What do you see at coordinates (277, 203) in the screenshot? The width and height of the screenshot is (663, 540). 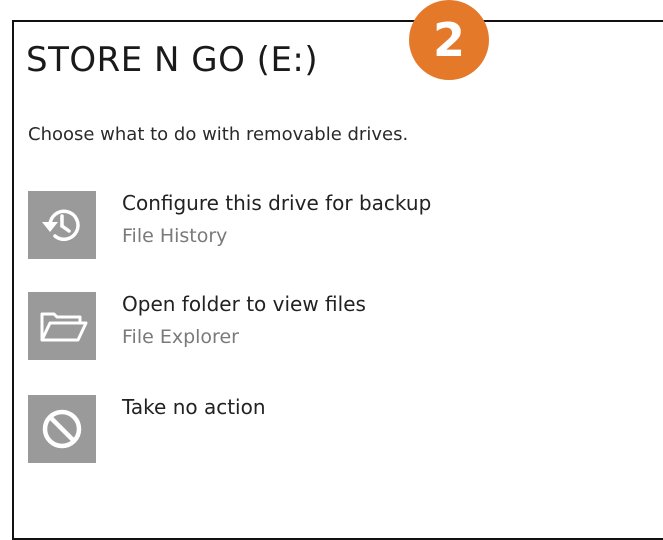 I see `option-label: Configure this drive for backup` at bounding box center [277, 203].